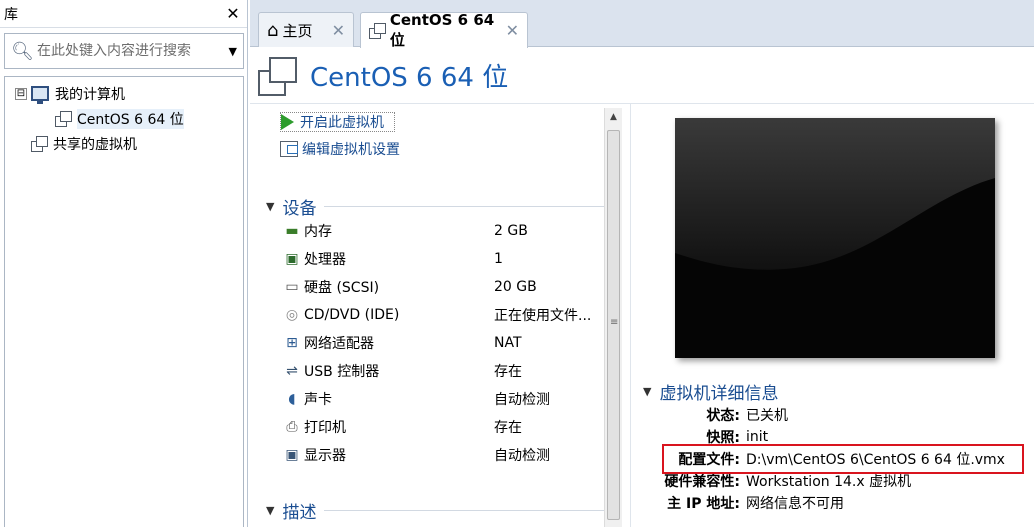 Image resolution: width=1034 pixels, height=527 pixels. I want to click on scroll-grip-icon: ≡, so click(614, 322).